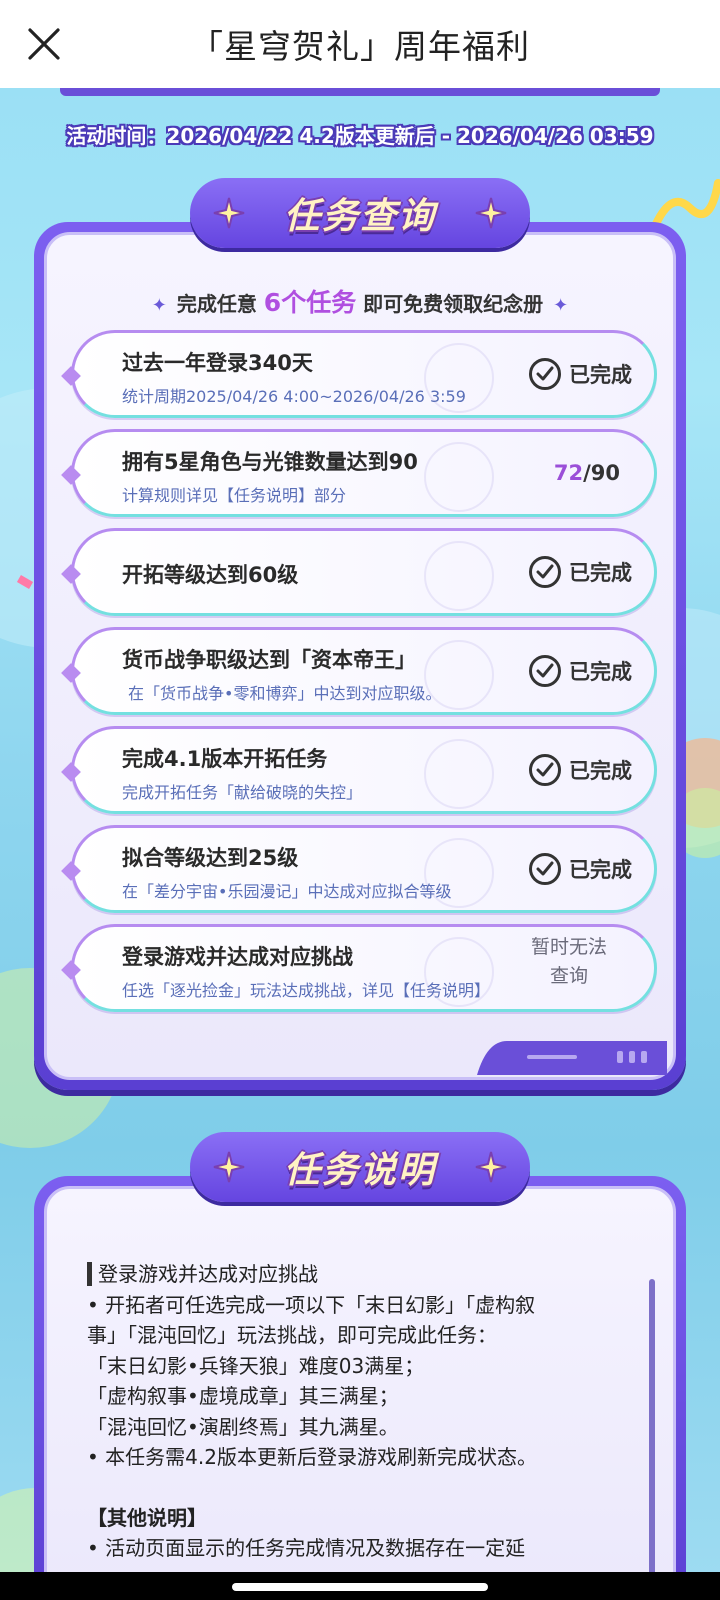 This screenshot has height=1600, width=720. What do you see at coordinates (568, 947) in the screenshot?
I see `status-line: 暂时无法` at bounding box center [568, 947].